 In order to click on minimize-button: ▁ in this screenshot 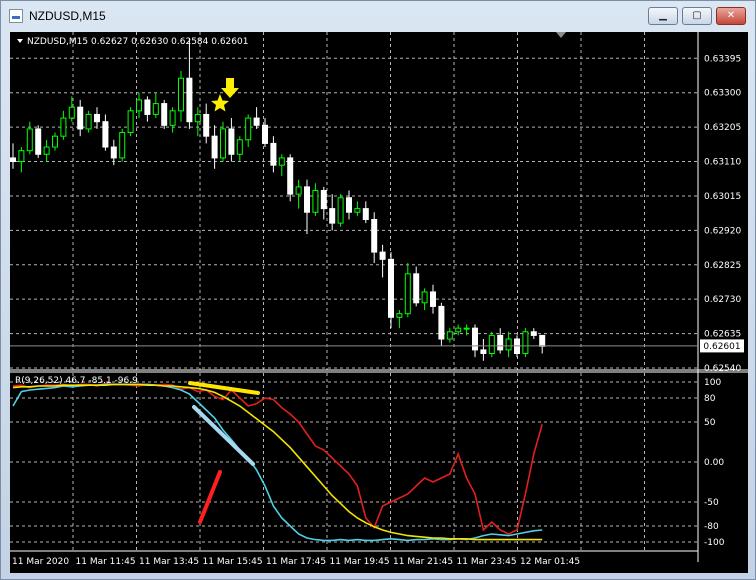, I will do `click(663, 16)`.